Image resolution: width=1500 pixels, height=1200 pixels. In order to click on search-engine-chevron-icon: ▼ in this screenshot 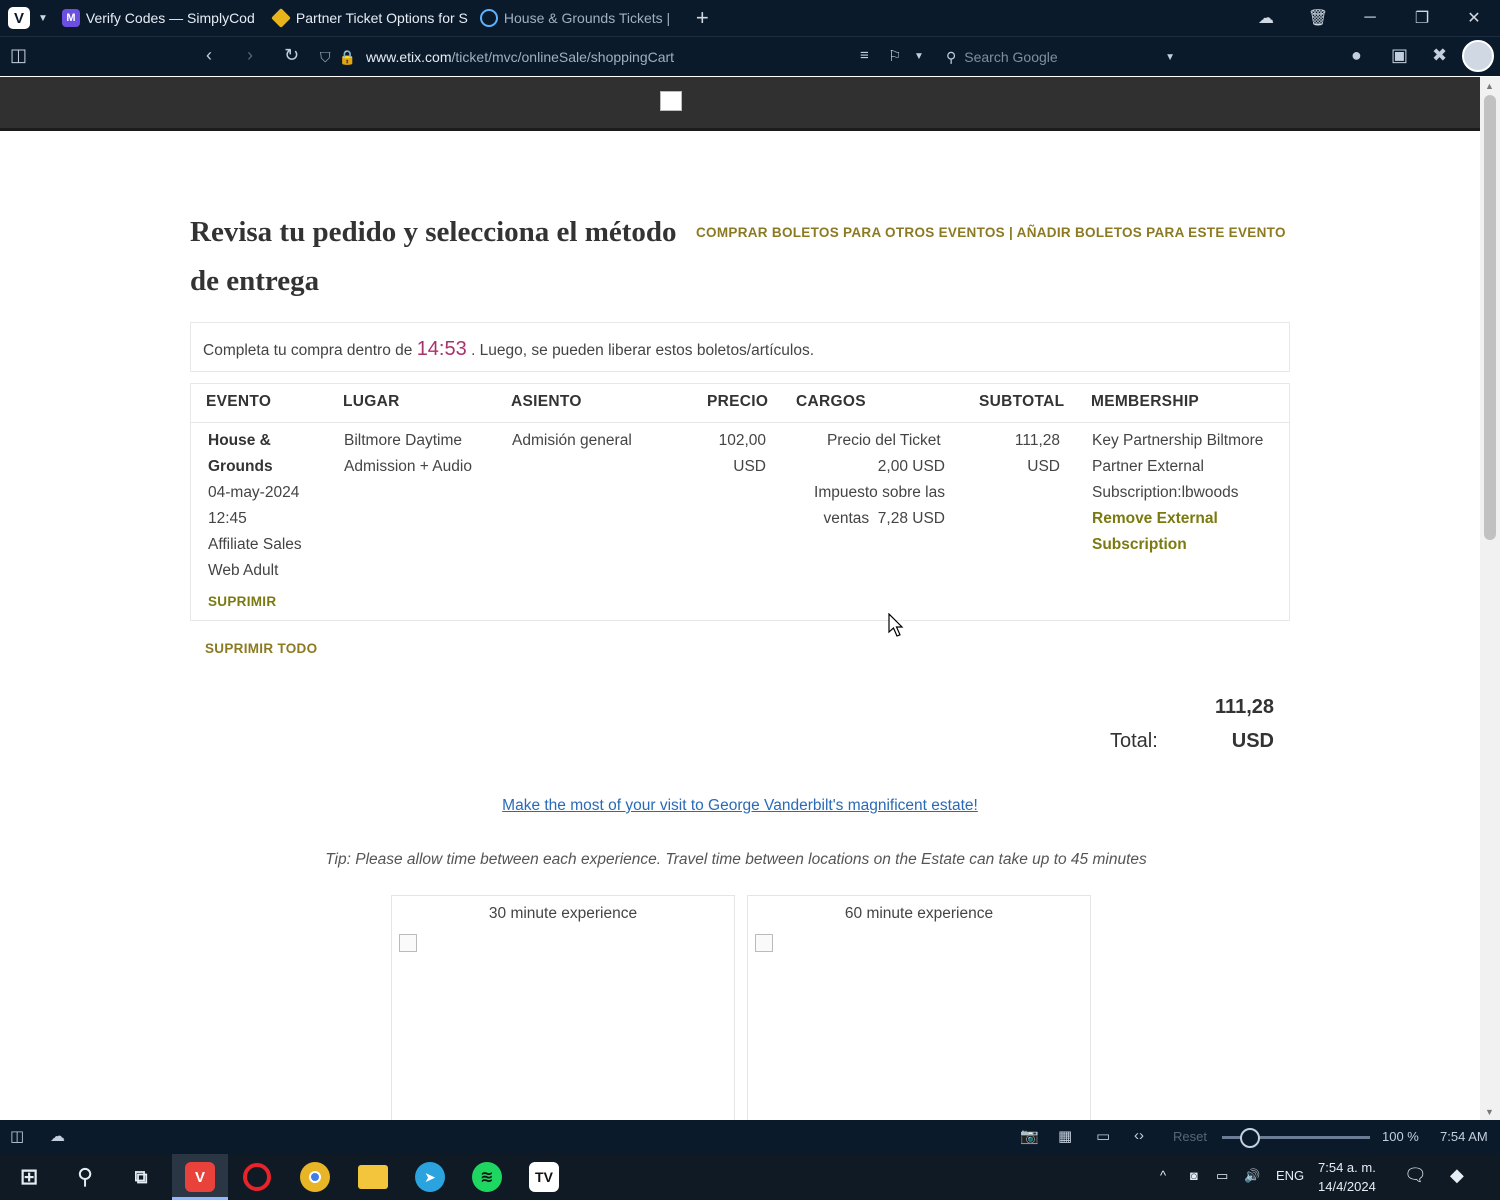, I will do `click(1170, 57)`.